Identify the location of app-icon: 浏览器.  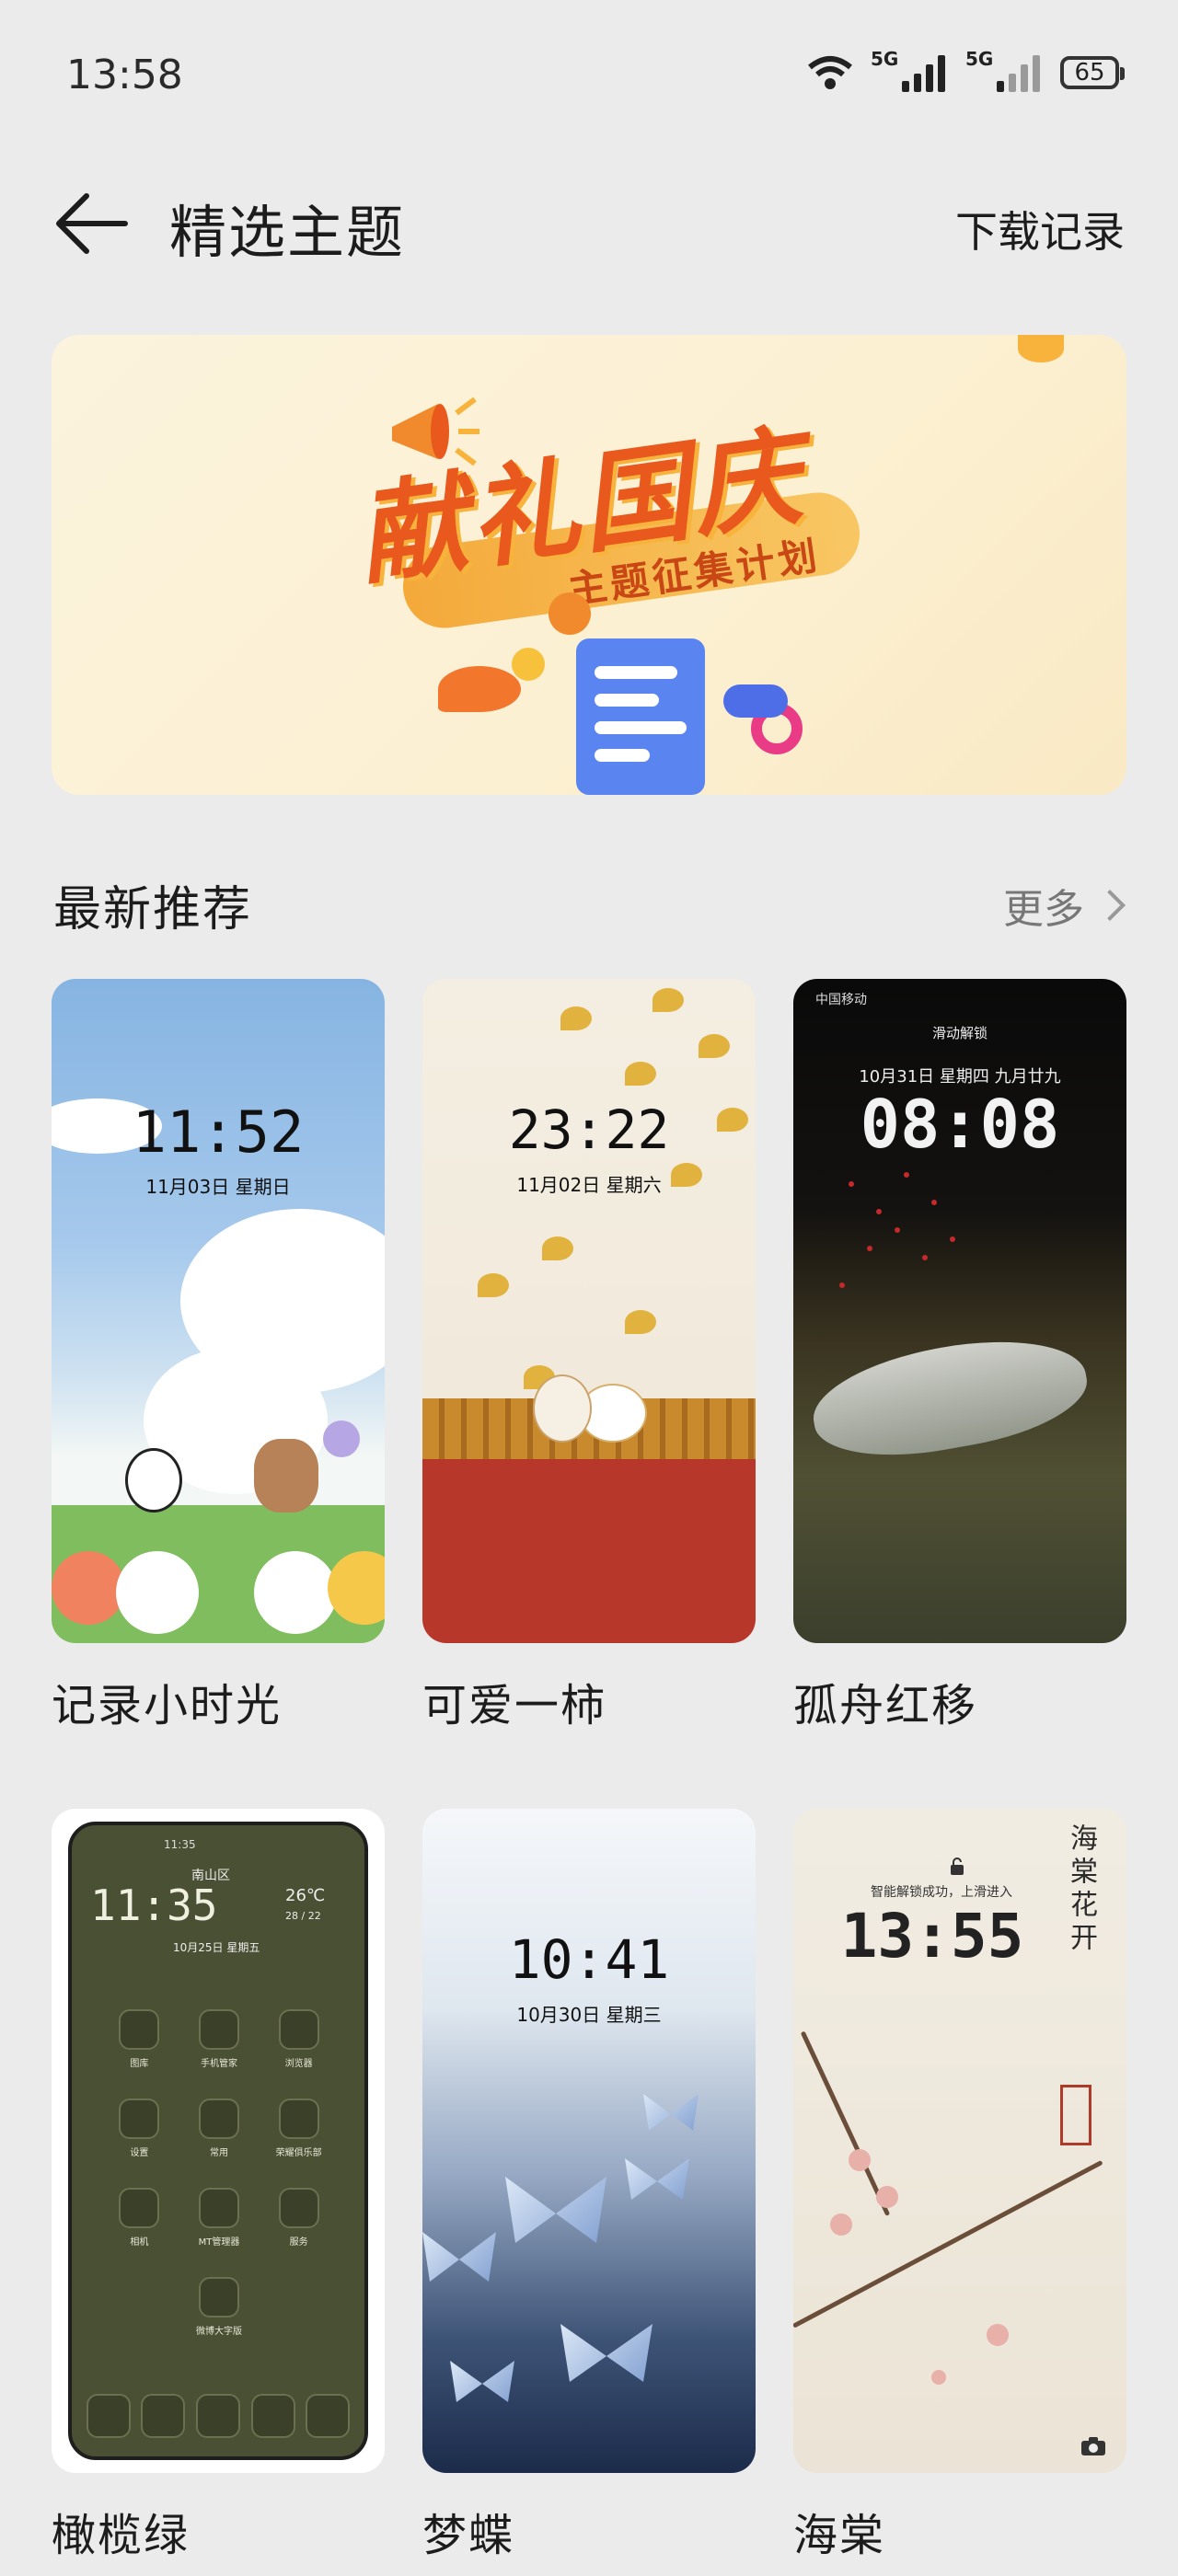
(299, 2039).